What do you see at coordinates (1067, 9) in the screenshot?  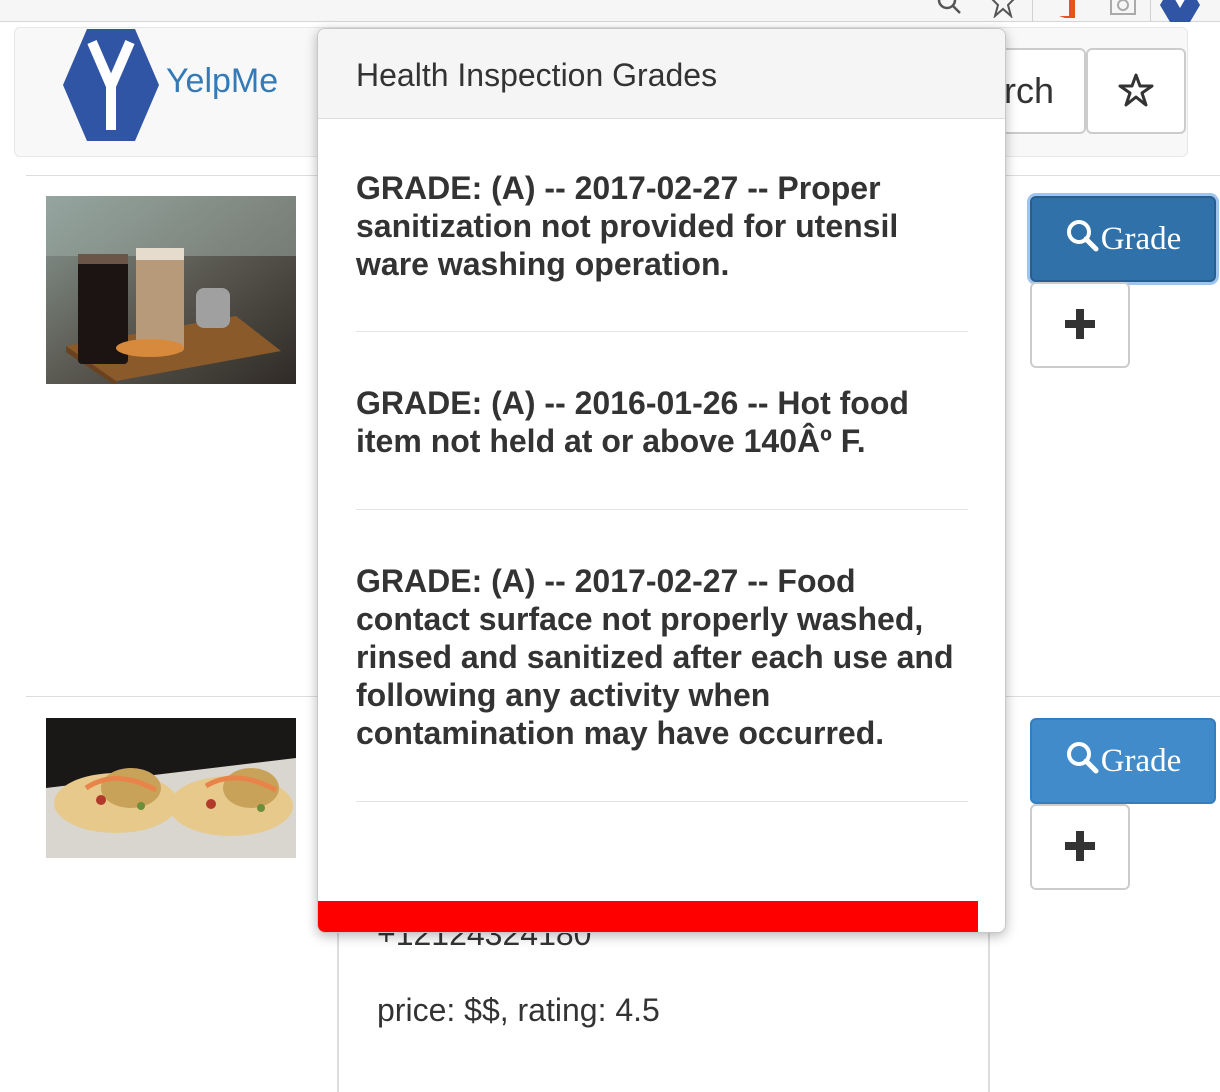 I see `office-extension-icon` at bounding box center [1067, 9].